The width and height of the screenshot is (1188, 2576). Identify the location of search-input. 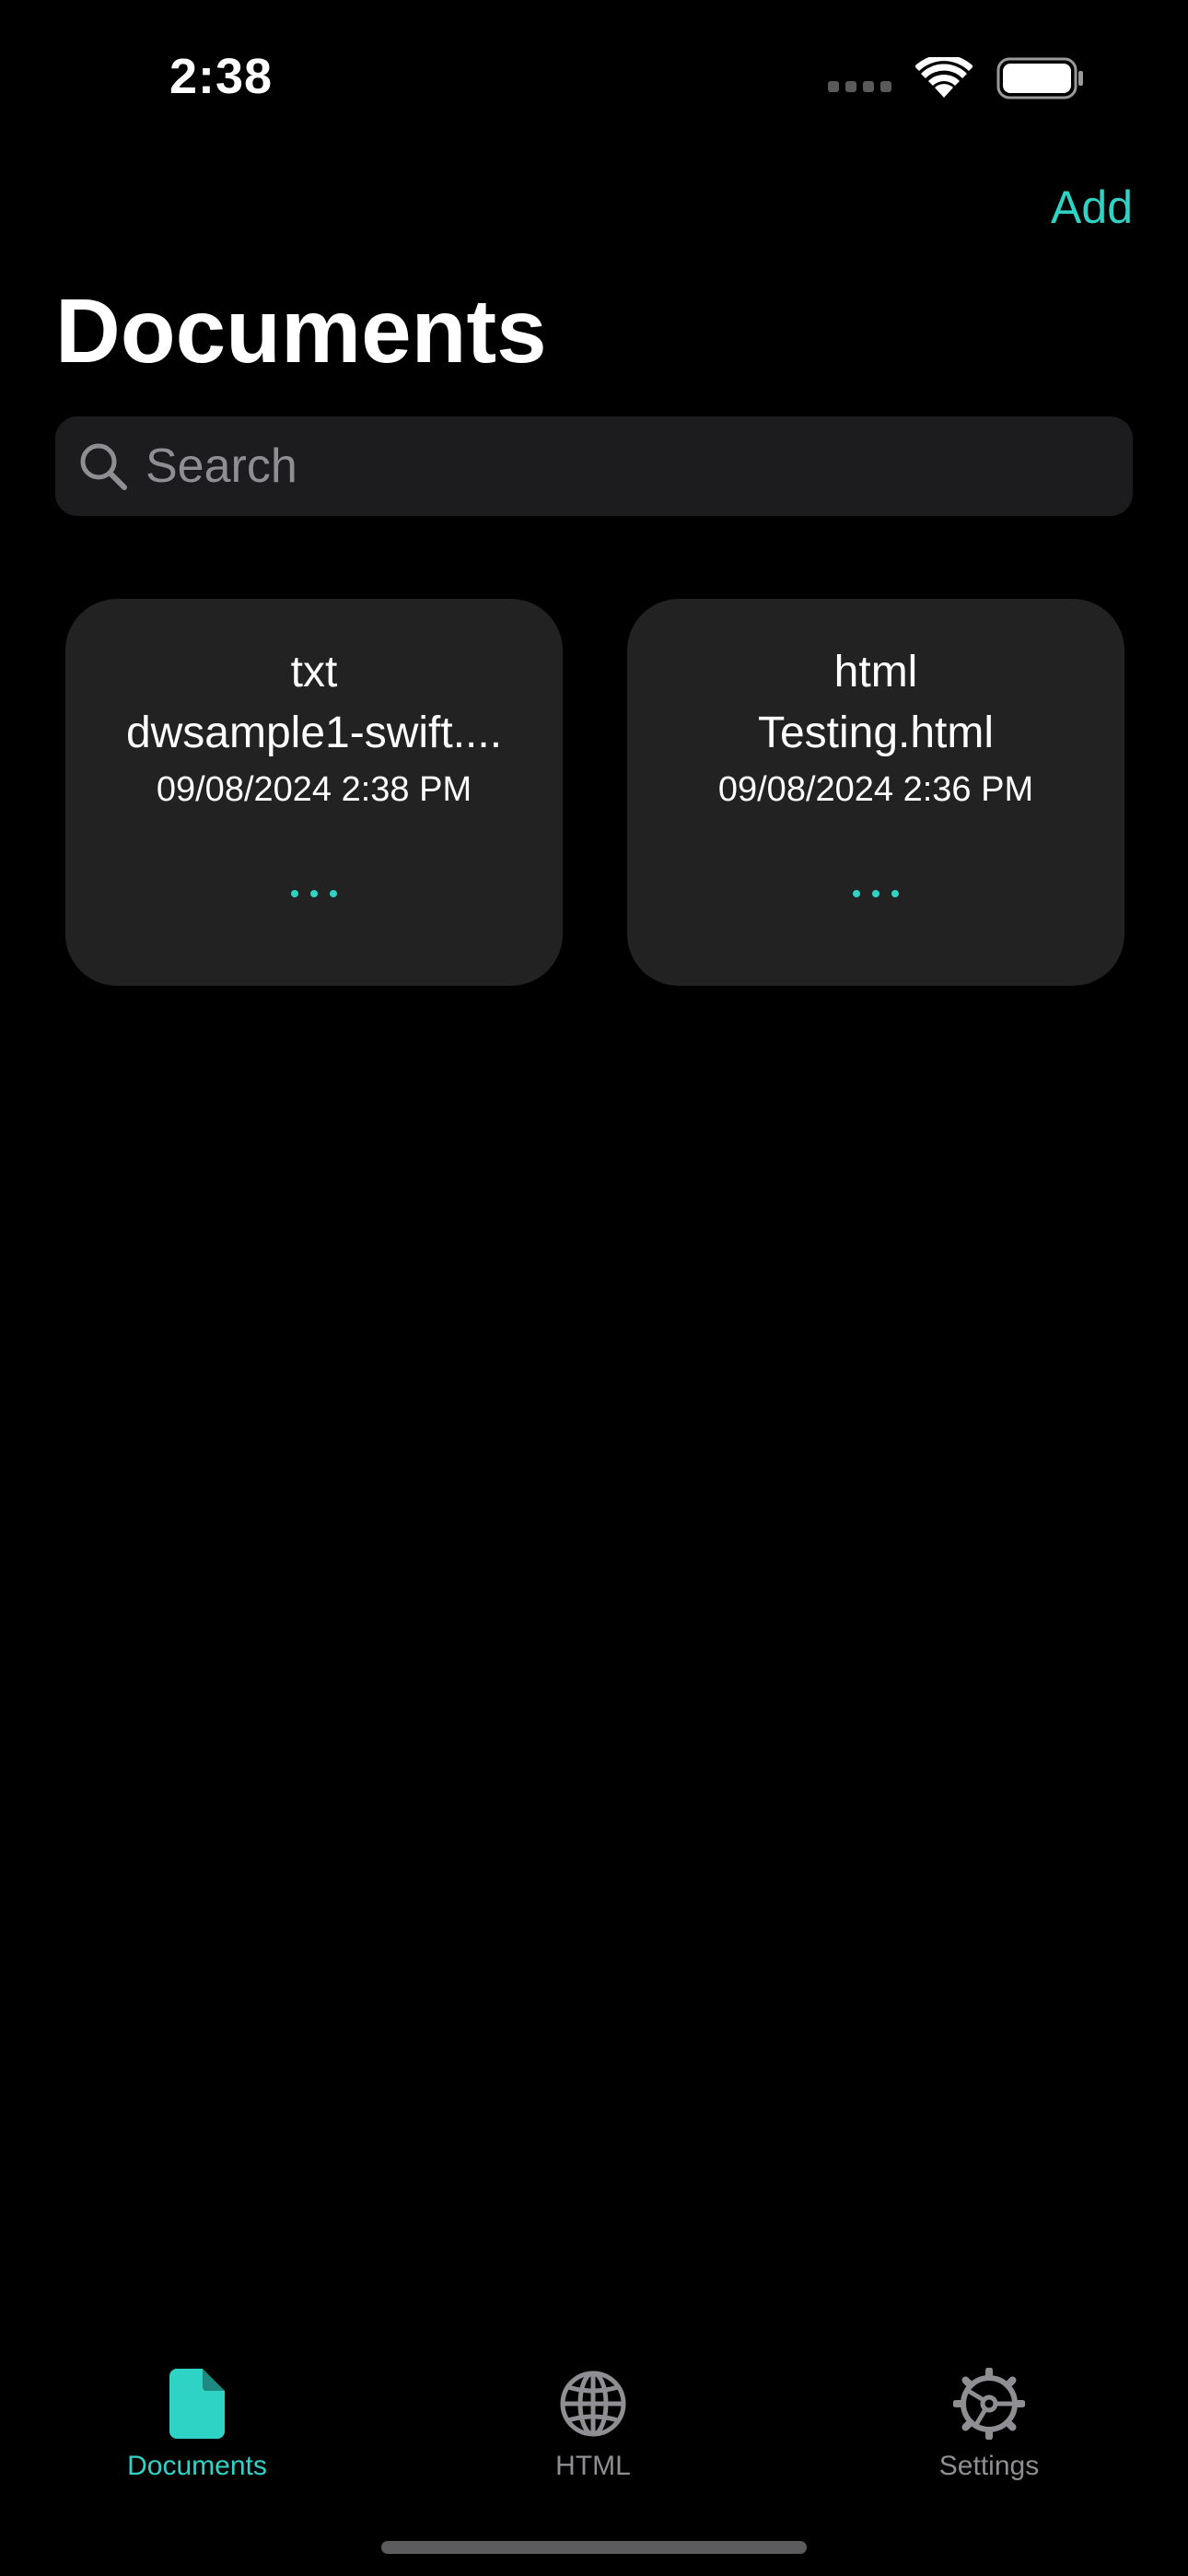
(606, 466).